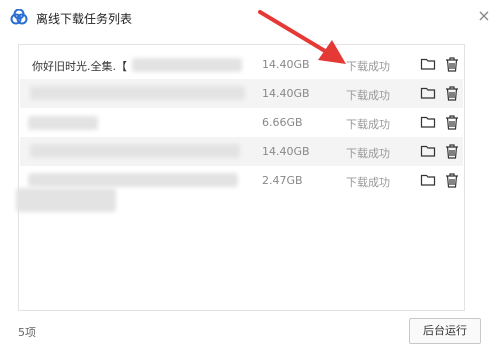  What do you see at coordinates (19, 17) in the screenshot?
I see `baidu-cloud-logo-icon` at bounding box center [19, 17].